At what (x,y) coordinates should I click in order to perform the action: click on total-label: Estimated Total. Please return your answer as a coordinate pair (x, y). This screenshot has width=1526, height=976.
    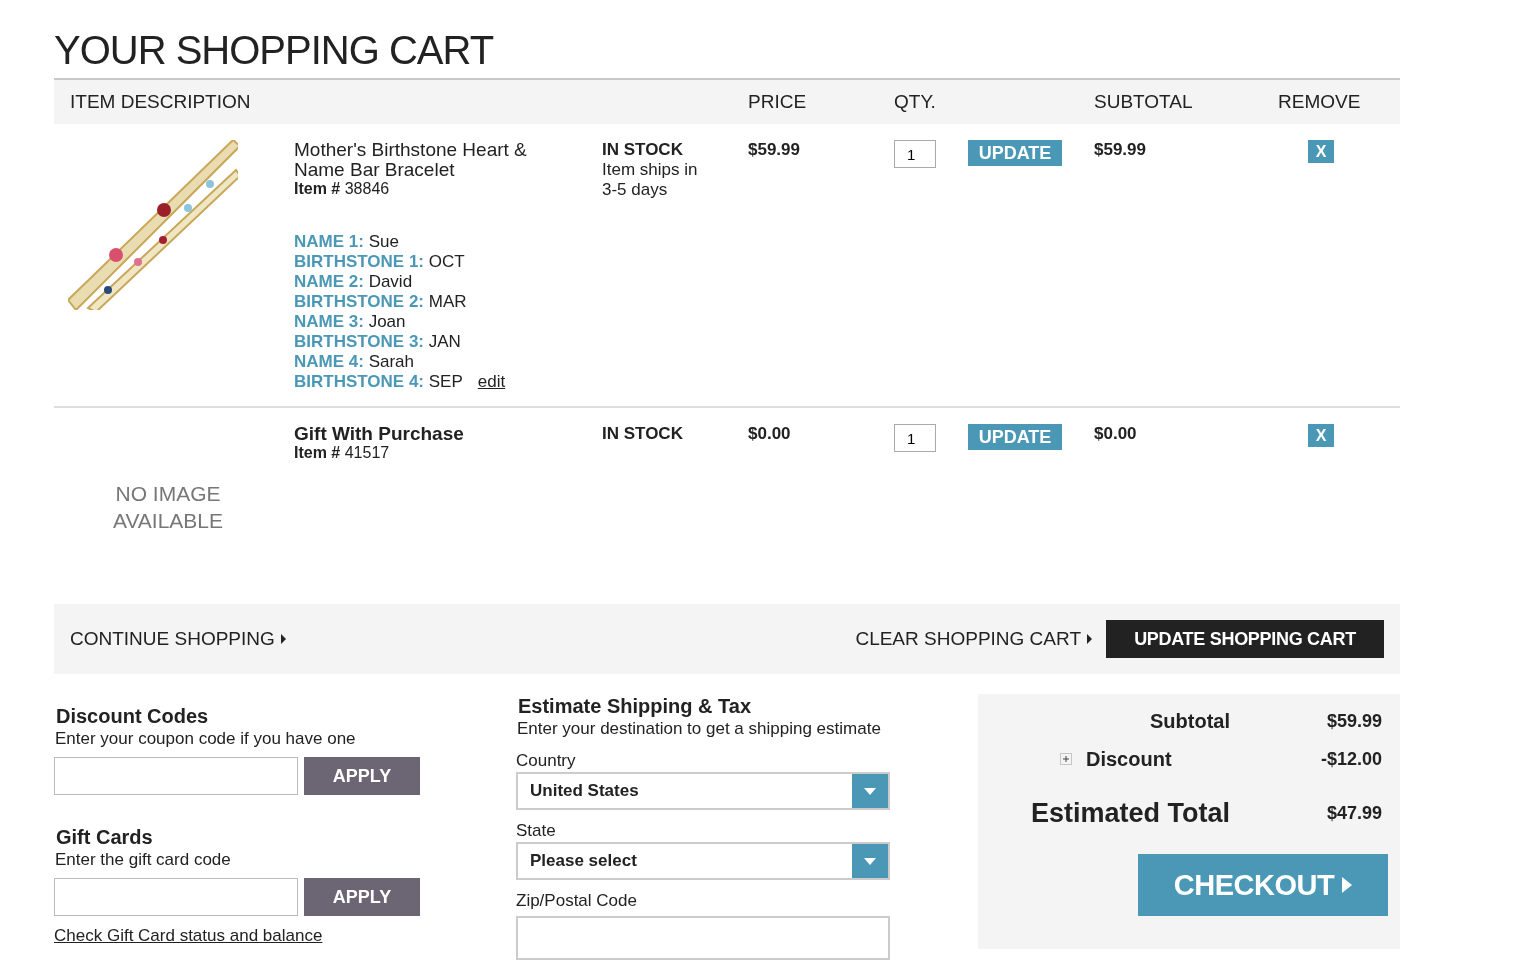
    Looking at the image, I should click on (1129, 813).